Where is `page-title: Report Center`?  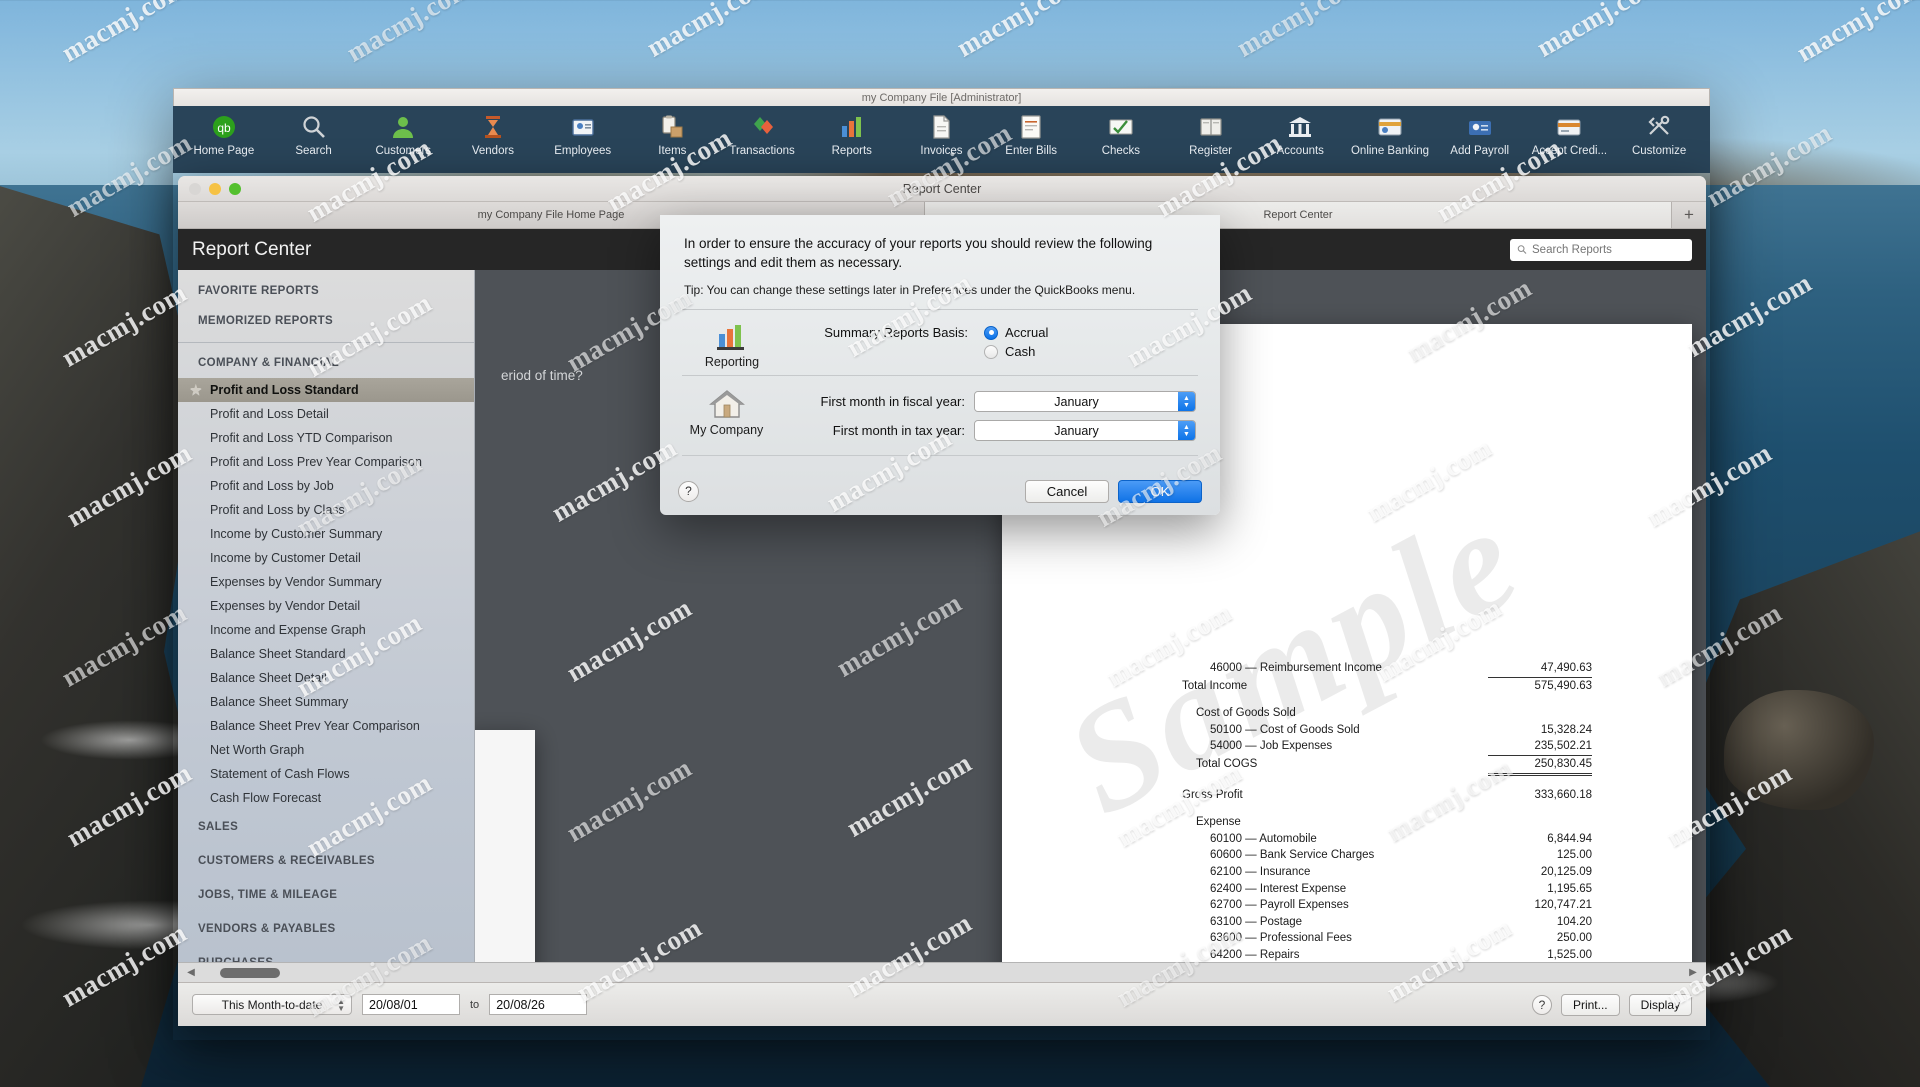
page-title: Report Center is located at coordinates (252, 249).